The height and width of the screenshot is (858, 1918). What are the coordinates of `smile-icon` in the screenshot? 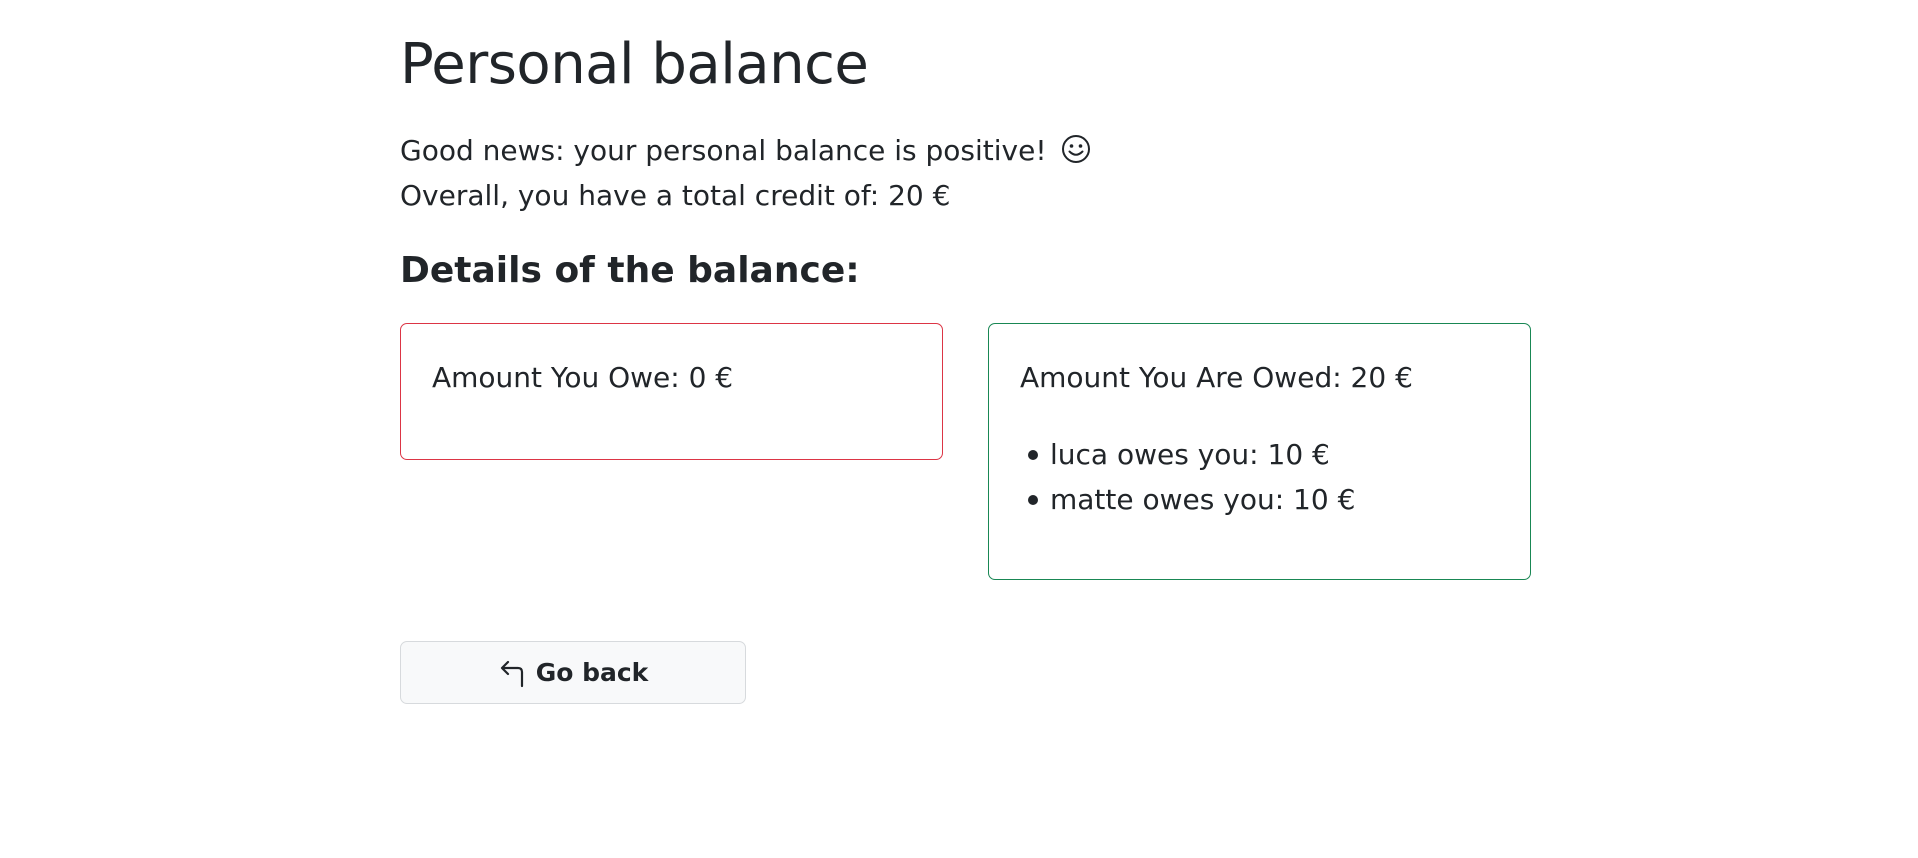 It's located at (1076, 147).